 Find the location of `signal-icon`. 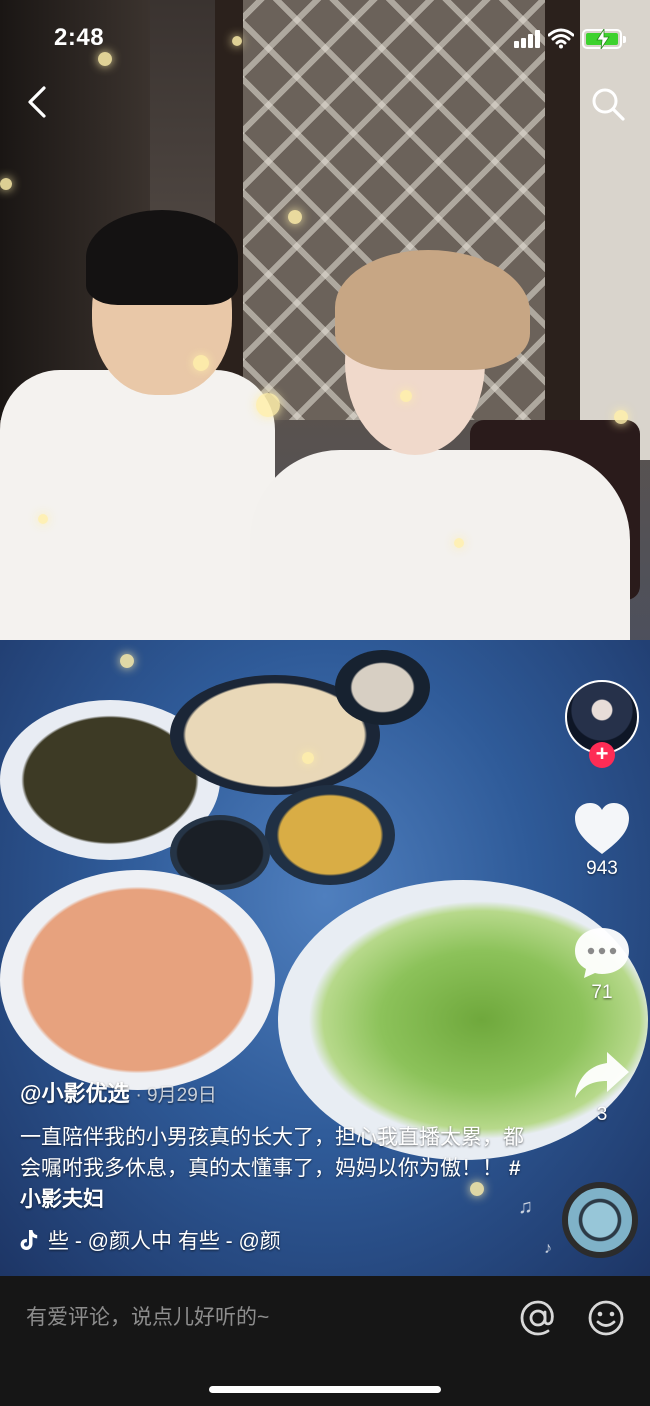

signal-icon is located at coordinates (528, 39).